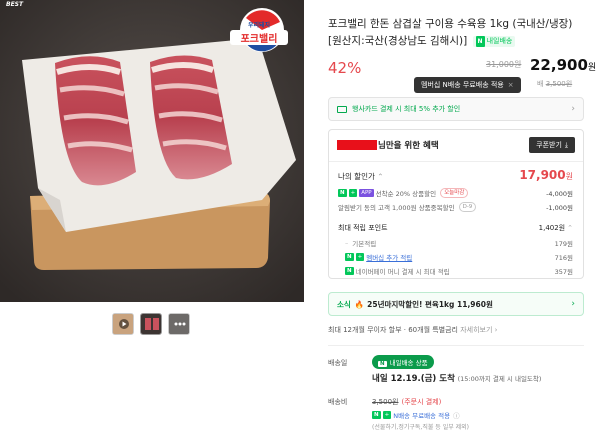  What do you see at coordinates (385, 402) in the screenshot?
I see `shipping-fee-amount: 3,500원` at bounding box center [385, 402].